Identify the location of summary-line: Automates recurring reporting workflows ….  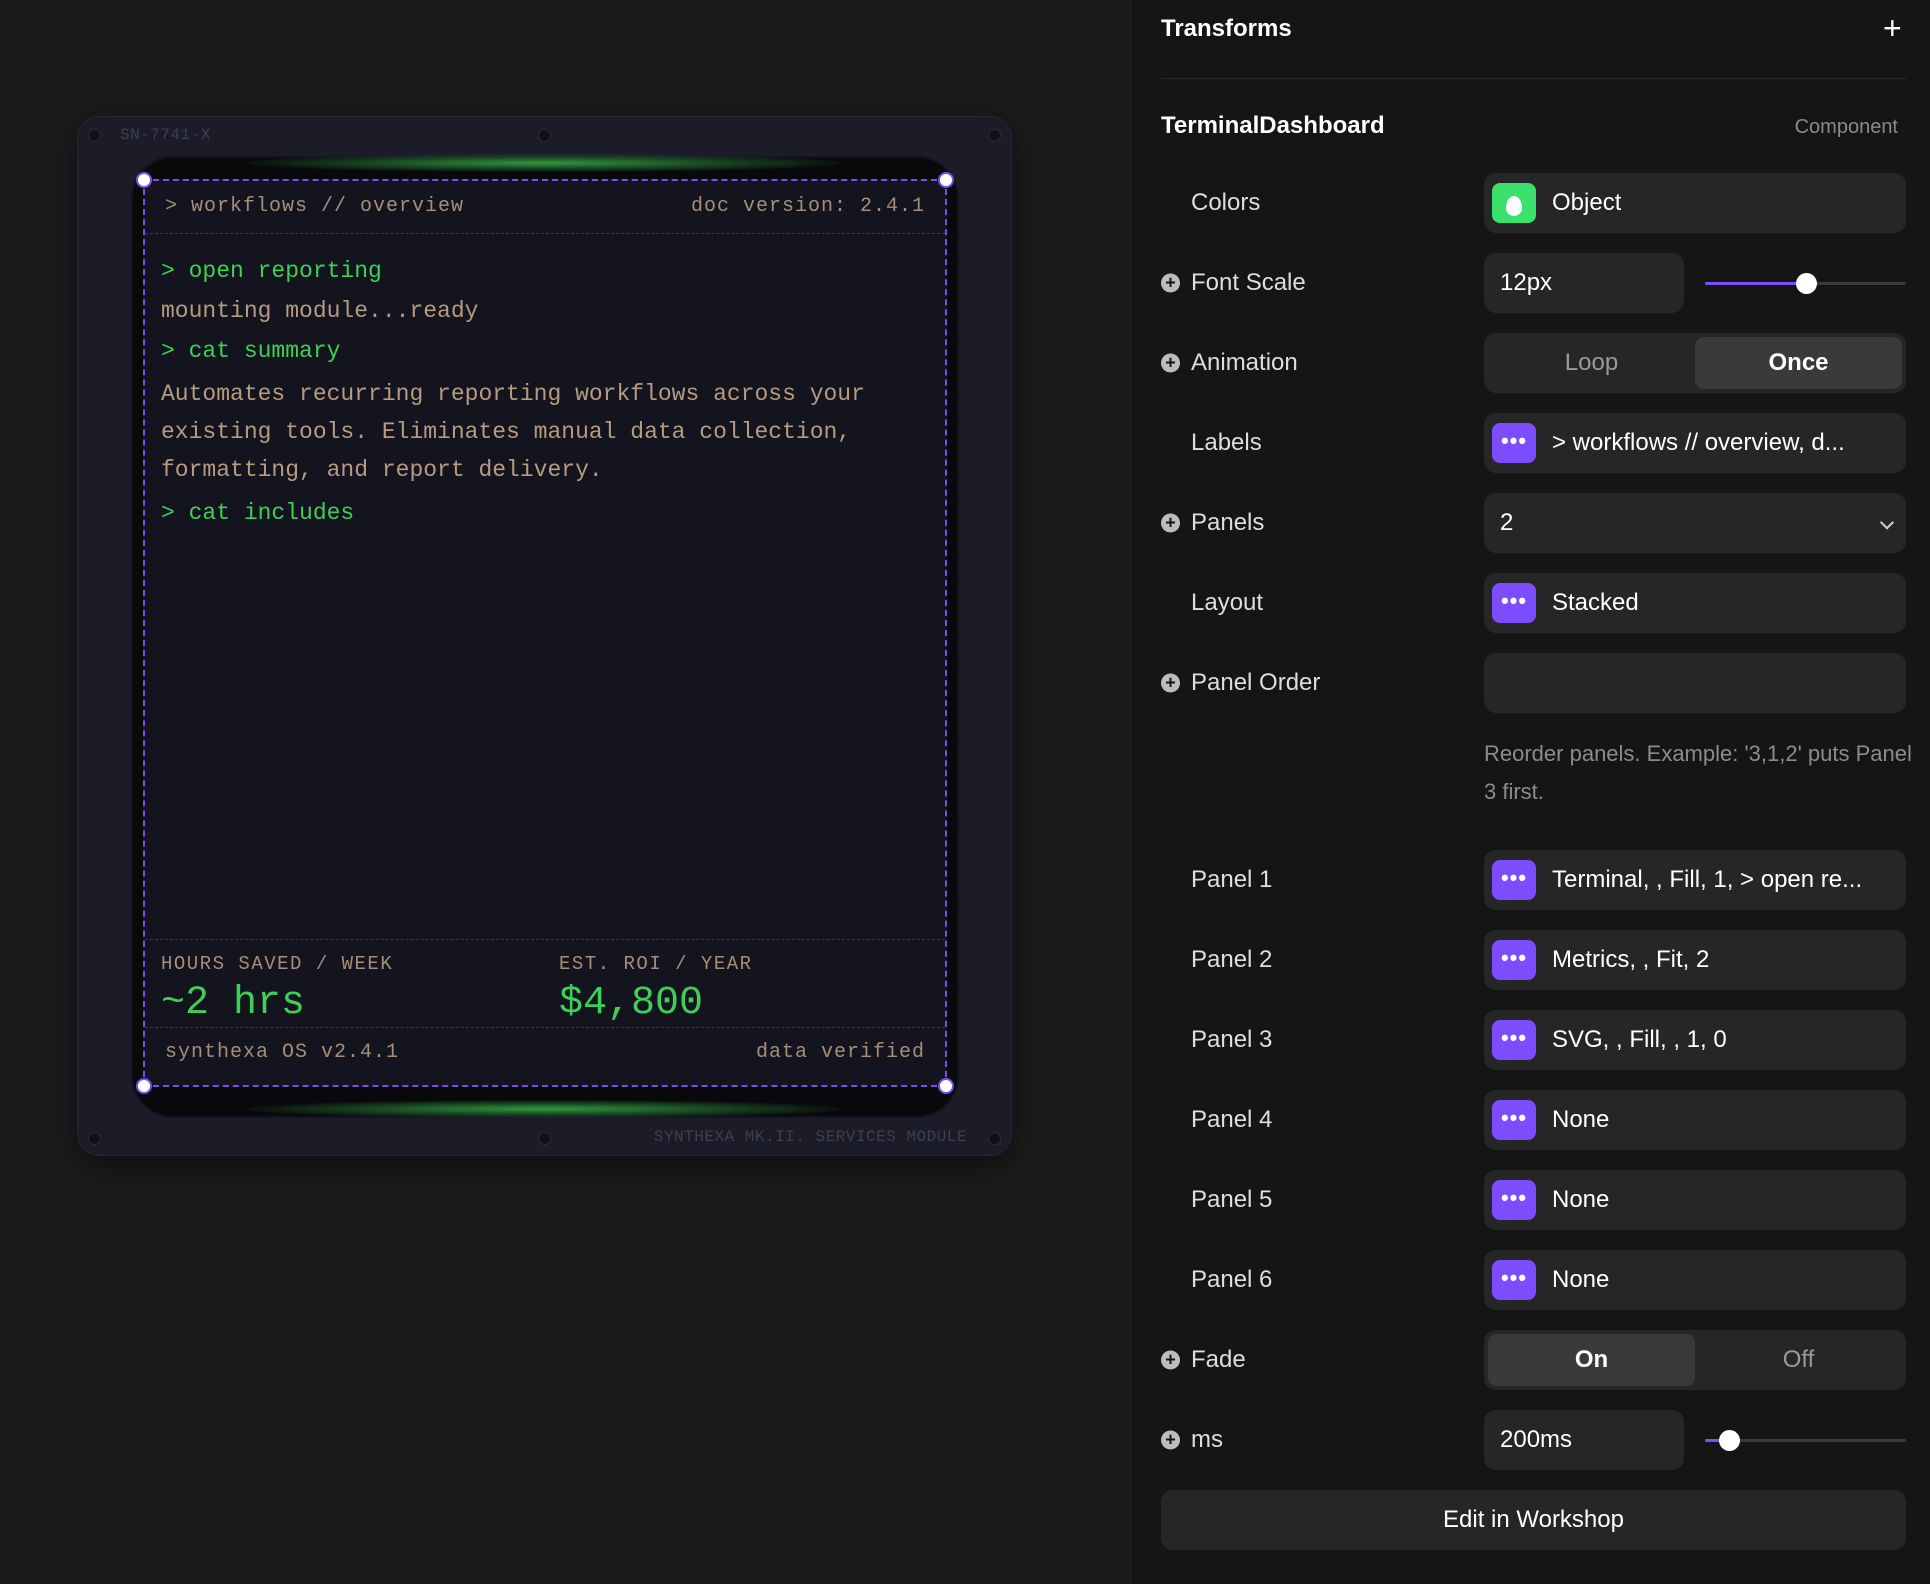
(513, 394).